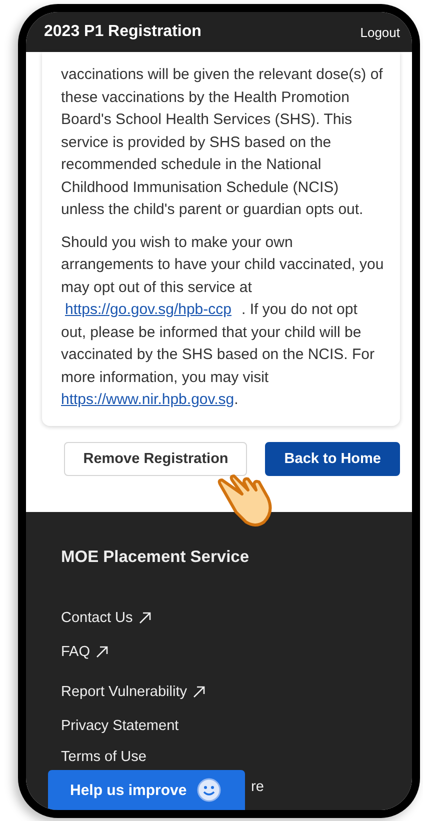 The width and height of the screenshot is (423, 821). Describe the element at coordinates (146, 790) in the screenshot. I see `feedback-button: Help us improve` at that location.